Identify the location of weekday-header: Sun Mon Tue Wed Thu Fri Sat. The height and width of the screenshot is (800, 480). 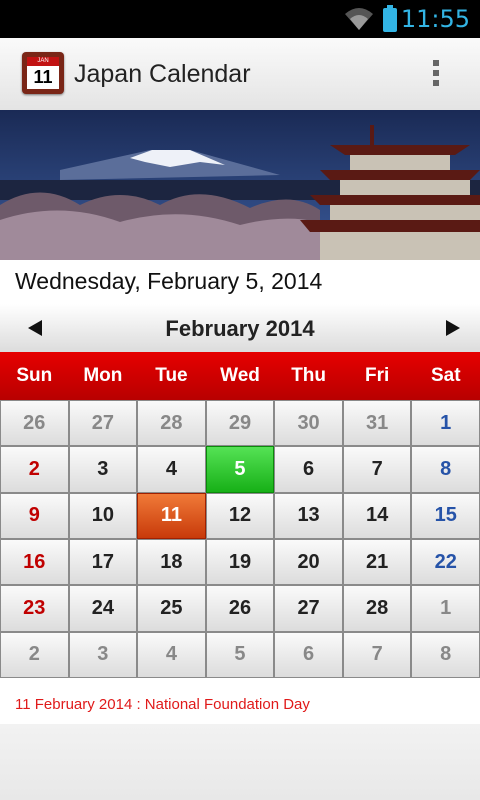
(240, 376).